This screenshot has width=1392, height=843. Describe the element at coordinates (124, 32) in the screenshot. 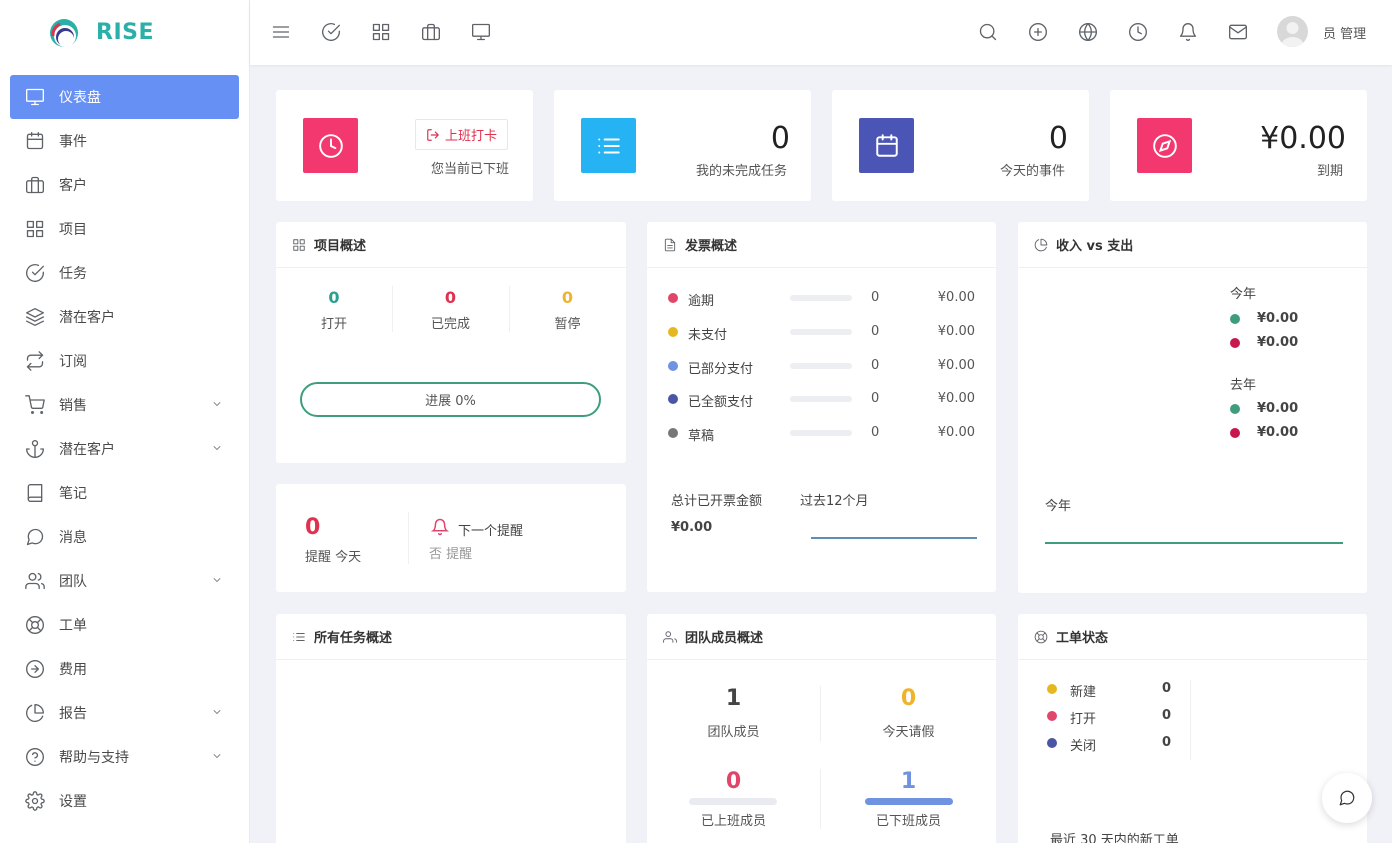

I see `logo: RISE` at that location.